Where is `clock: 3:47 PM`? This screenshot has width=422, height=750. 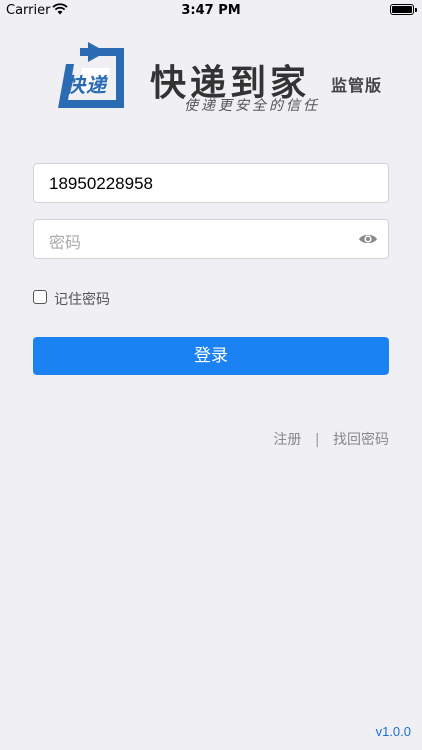 clock: 3:47 PM is located at coordinates (211, 10).